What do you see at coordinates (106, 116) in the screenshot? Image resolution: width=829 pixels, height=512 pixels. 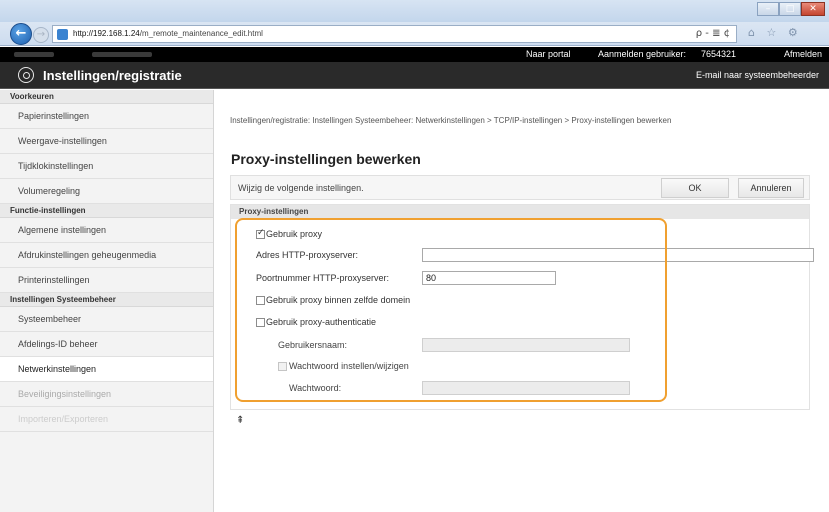 I see `sidebar-item-papierinstellingen: Papierinstellingen` at bounding box center [106, 116].